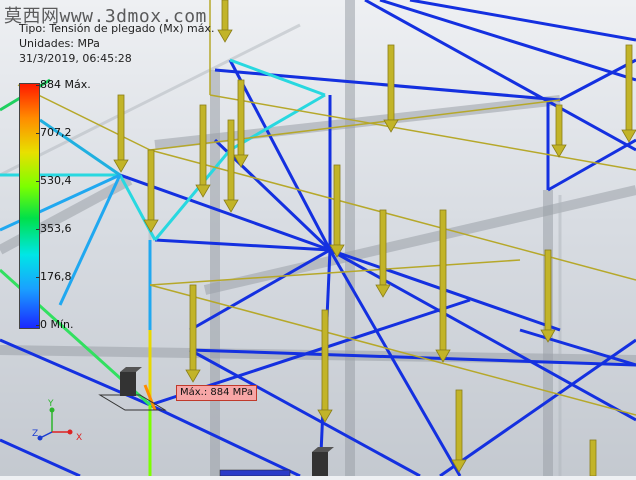 The height and width of the screenshot is (480, 636). I want to click on result-type-label: Tipo: Tensión de plegado (Mx) máx., so click(117, 28).